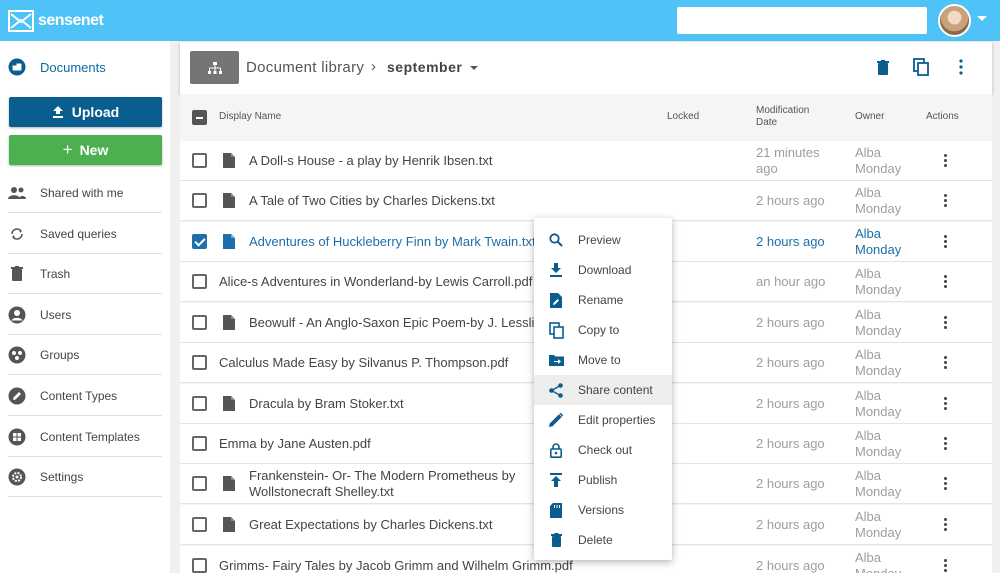 Image resolution: width=1000 pixels, height=573 pixels. Describe the element at coordinates (883, 67) in the screenshot. I see `delete-selected-button` at that location.